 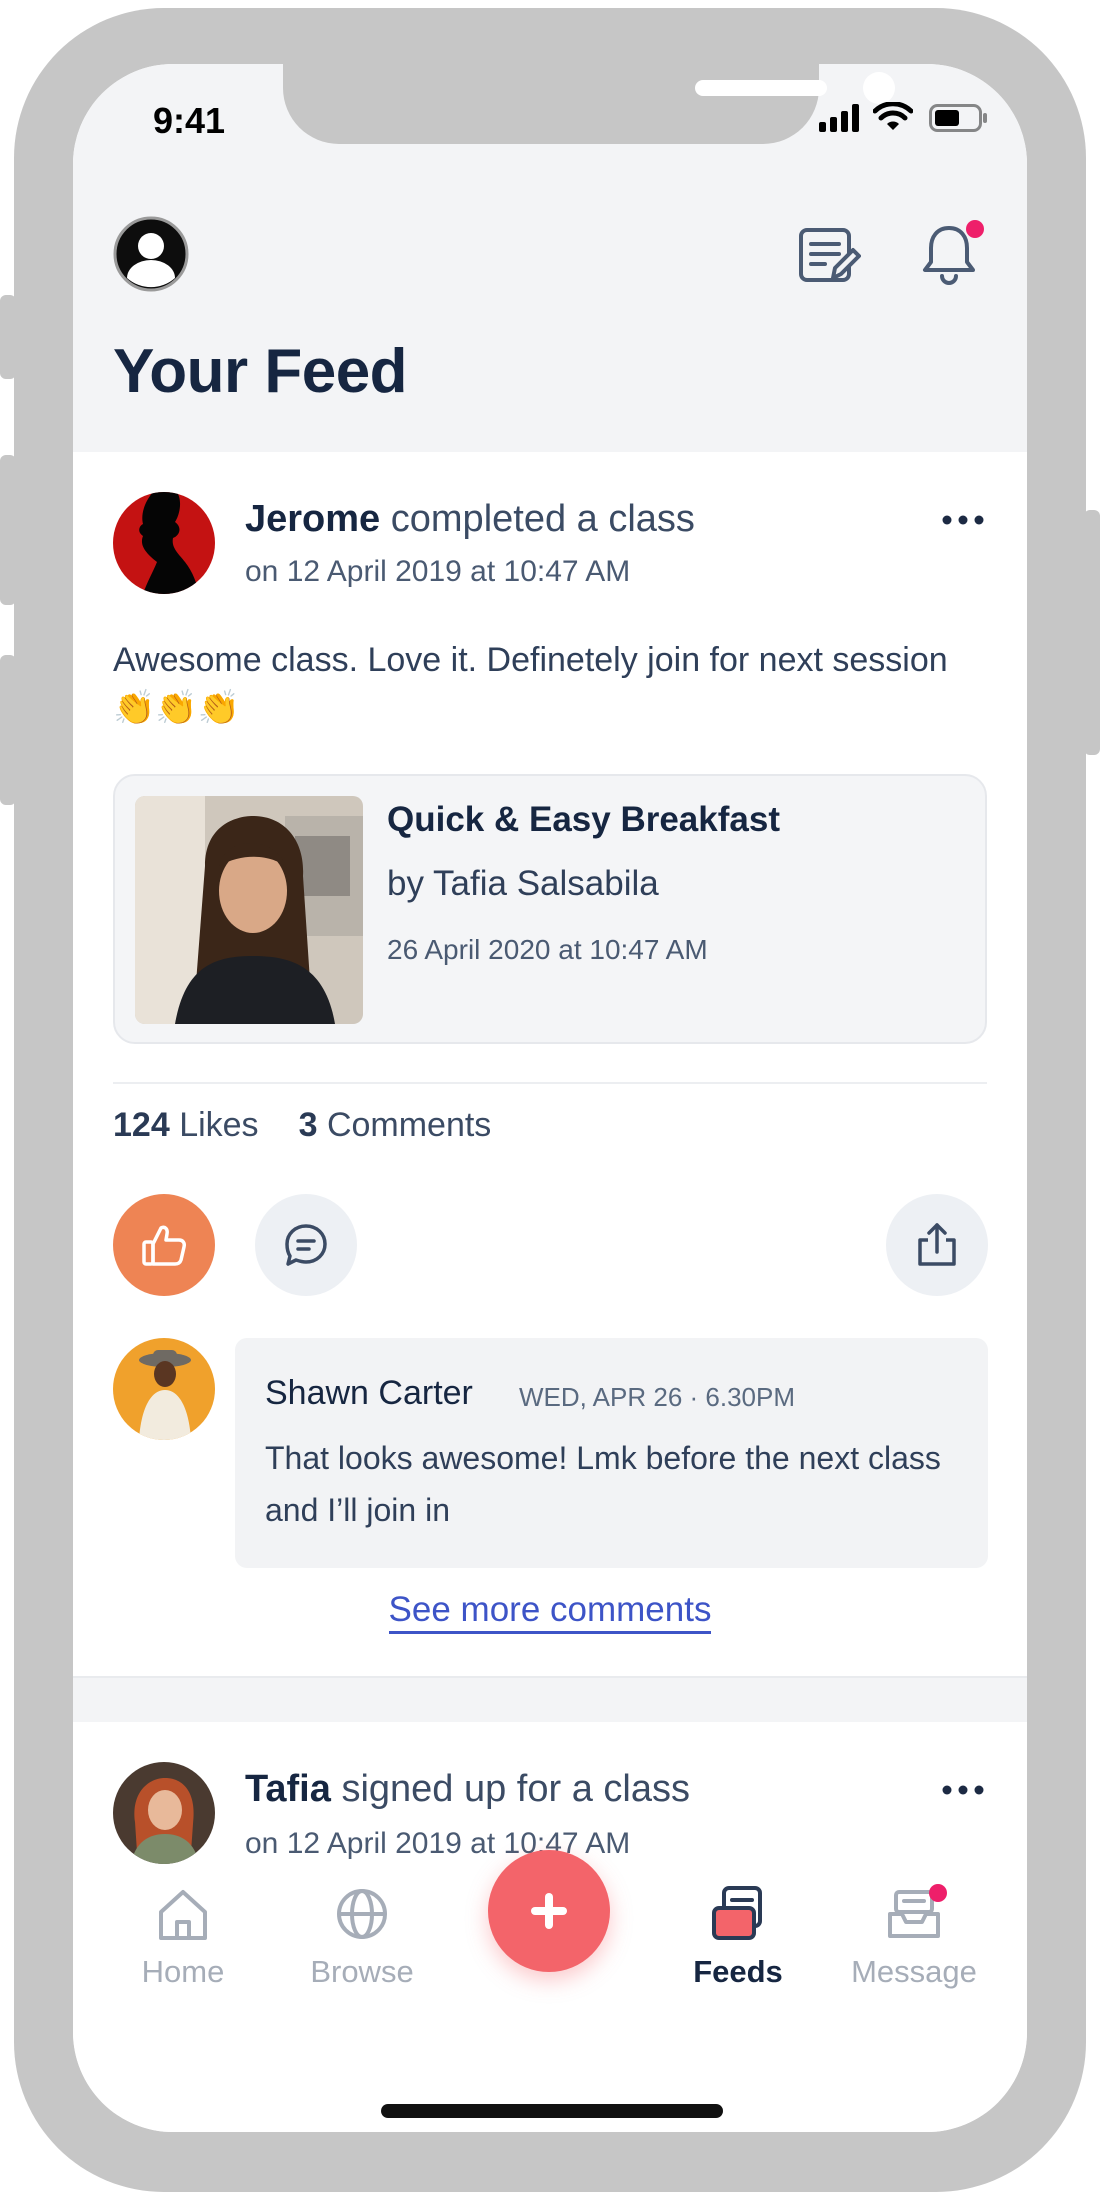 What do you see at coordinates (183, 1915) in the screenshot?
I see `home-icon` at bounding box center [183, 1915].